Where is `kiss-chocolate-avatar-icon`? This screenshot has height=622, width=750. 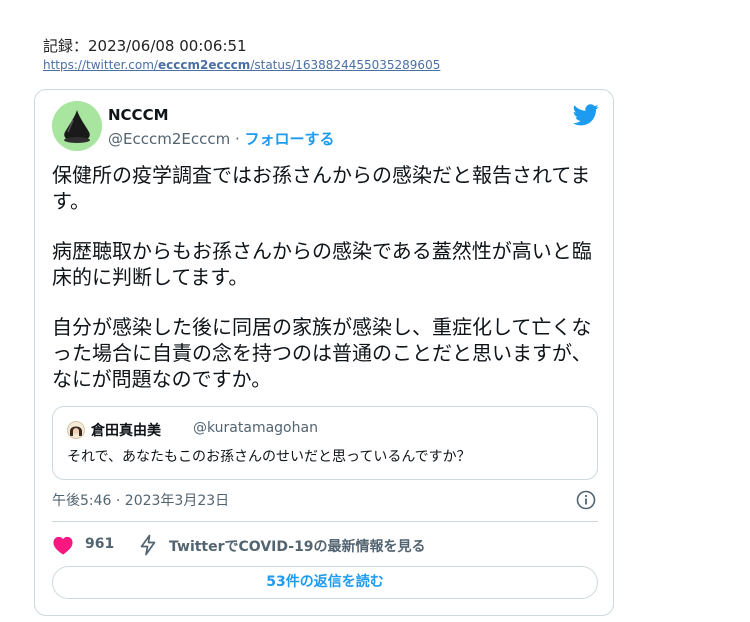
kiss-chocolate-avatar-icon is located at coordinates (77, 126).